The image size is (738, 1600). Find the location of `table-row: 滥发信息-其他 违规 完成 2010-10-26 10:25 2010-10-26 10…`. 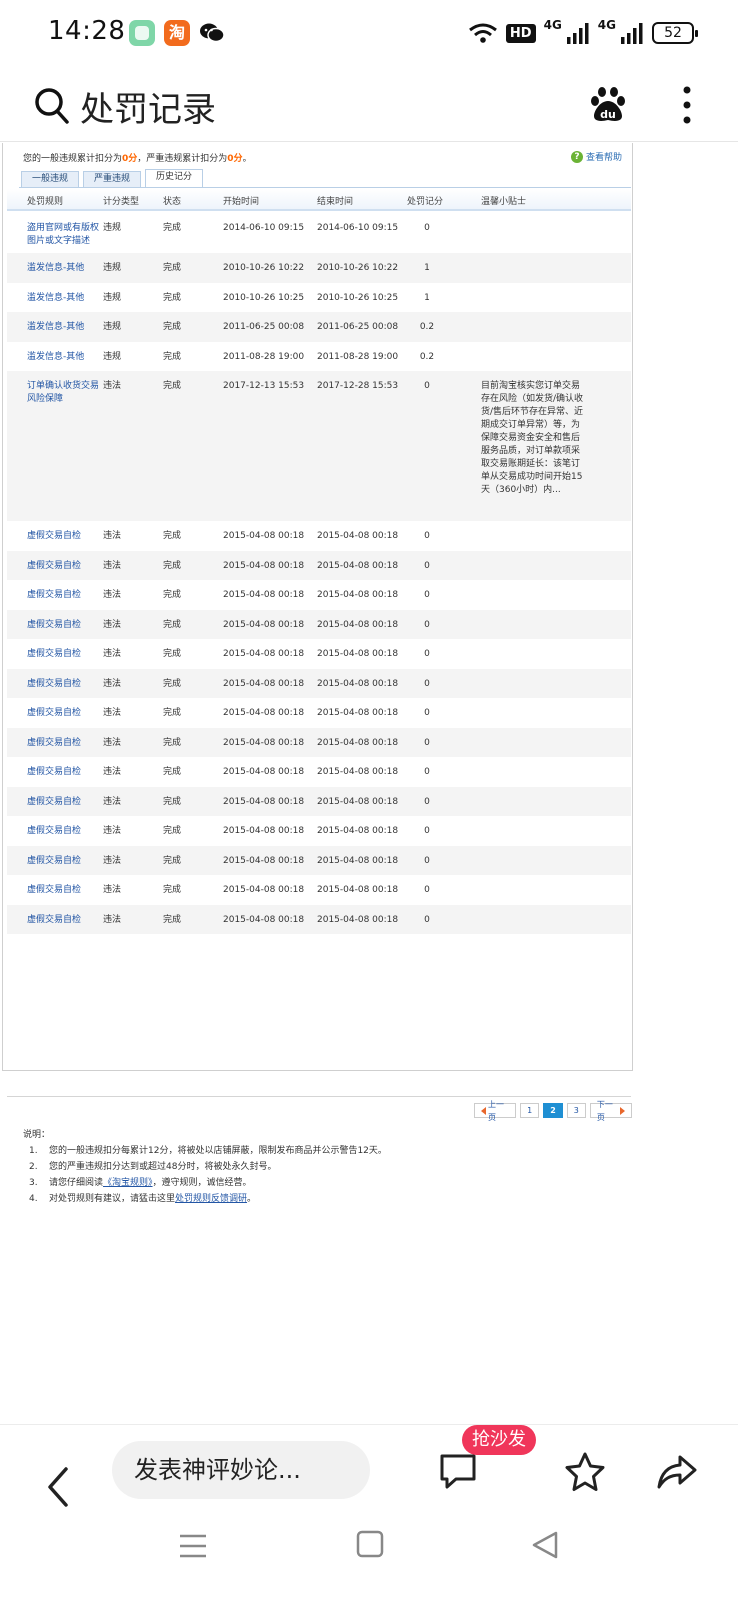

table-row: 滥发信息-其他 违规 完成 2010-10-26 10:25 2010-10-26 10… is located at coordinates (319, 298).